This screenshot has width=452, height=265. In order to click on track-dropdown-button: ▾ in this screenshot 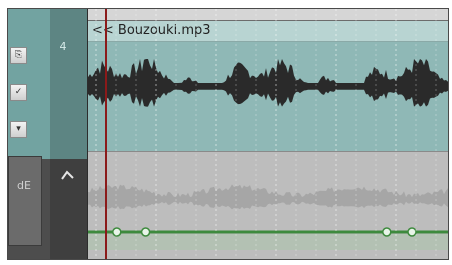, I will do `click(18, 129)`.